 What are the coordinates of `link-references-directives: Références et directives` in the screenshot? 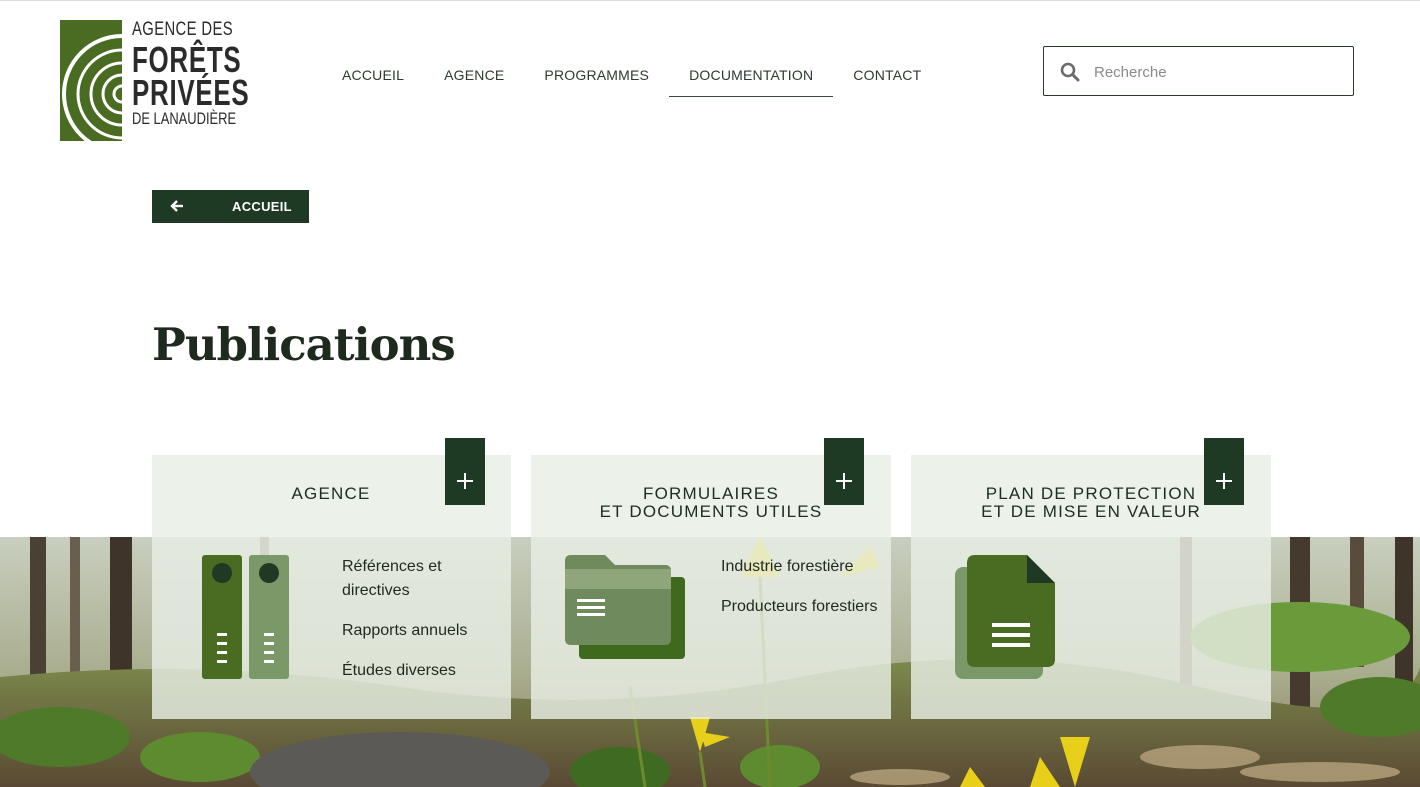 It's located at (422, 579).